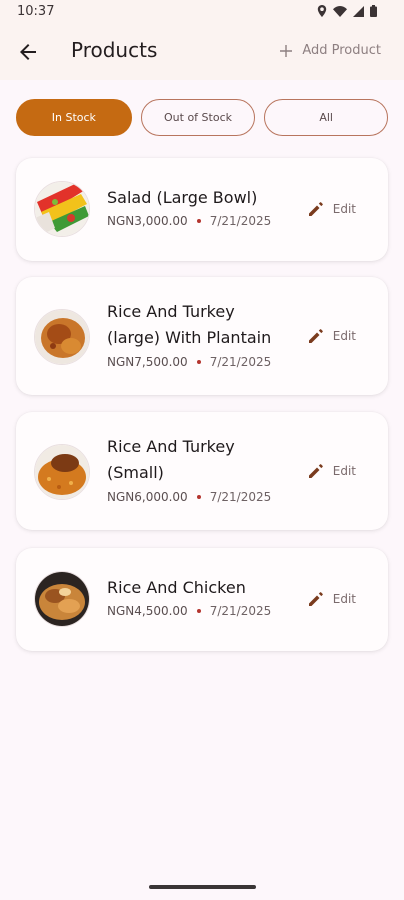 This screenshot has height=900, width=404. I want to click on product-meta: NGN3,000.00 7/21/2025, so click(189, 221).